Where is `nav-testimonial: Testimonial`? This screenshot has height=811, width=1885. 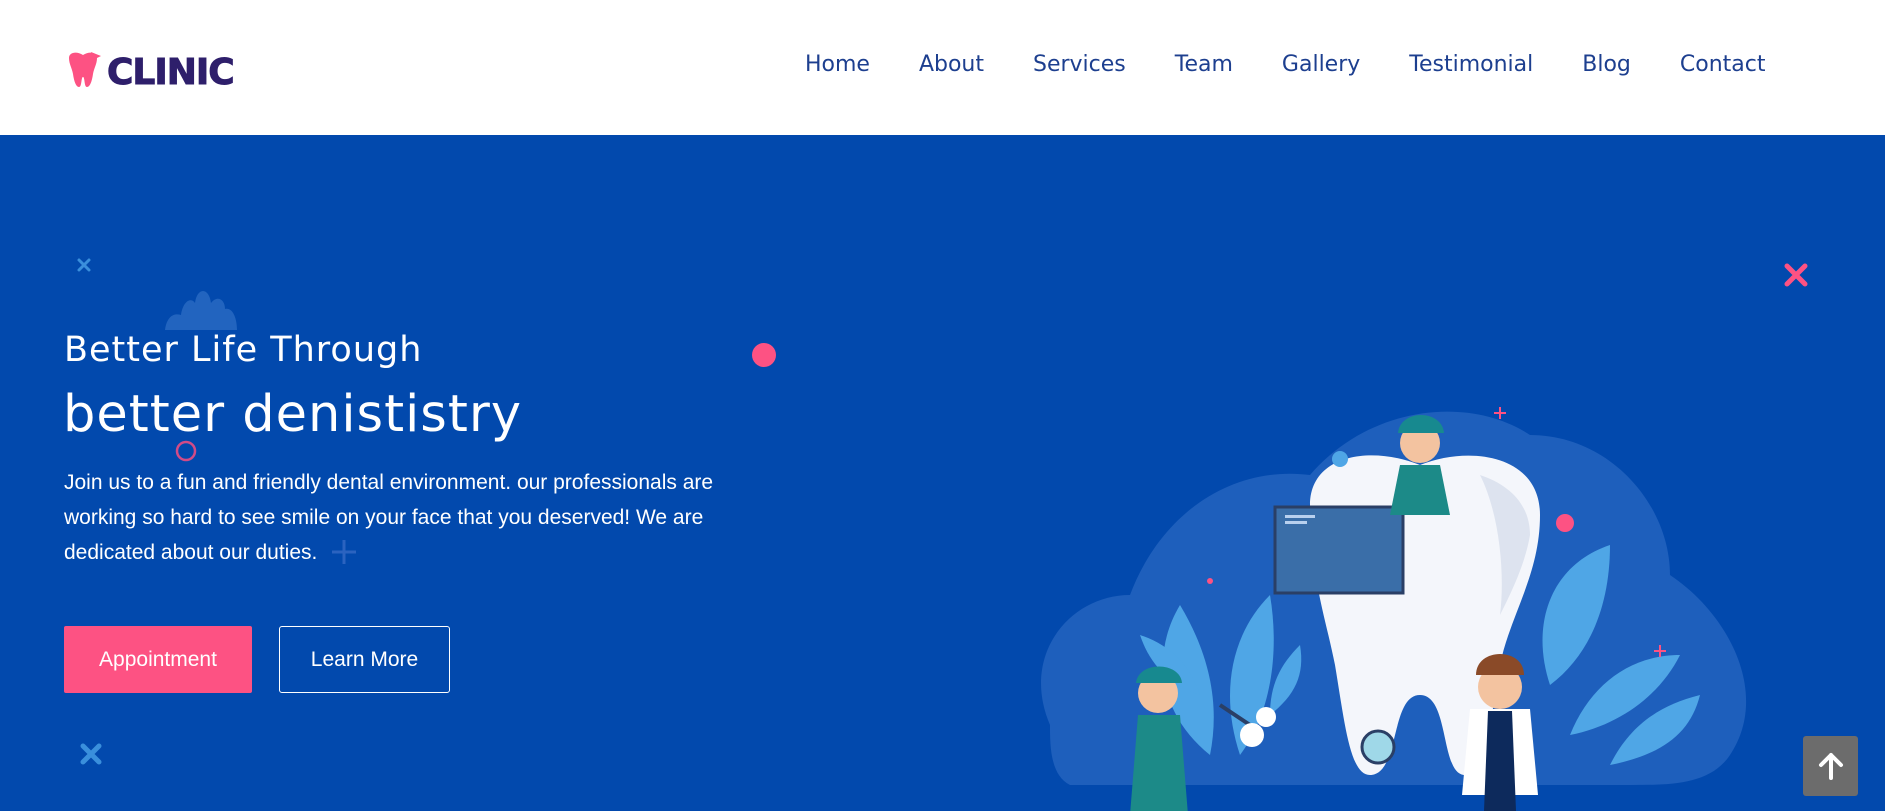
nav-testimonial: Testimonial is located at coordinates (1471, 64).